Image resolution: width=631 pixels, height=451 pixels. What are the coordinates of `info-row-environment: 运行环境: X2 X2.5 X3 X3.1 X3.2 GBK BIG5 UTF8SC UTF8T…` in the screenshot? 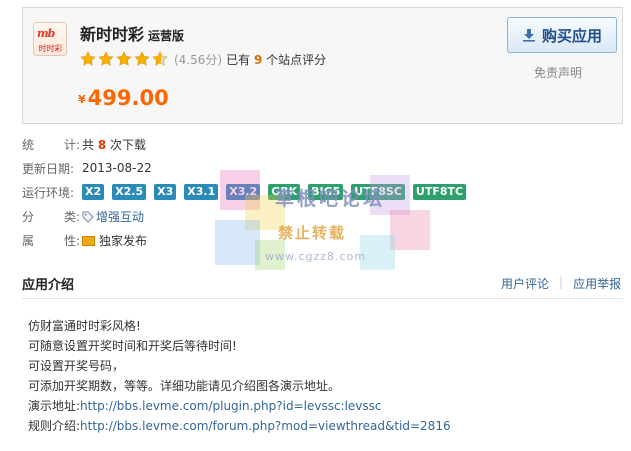 It's located at (322, 192).